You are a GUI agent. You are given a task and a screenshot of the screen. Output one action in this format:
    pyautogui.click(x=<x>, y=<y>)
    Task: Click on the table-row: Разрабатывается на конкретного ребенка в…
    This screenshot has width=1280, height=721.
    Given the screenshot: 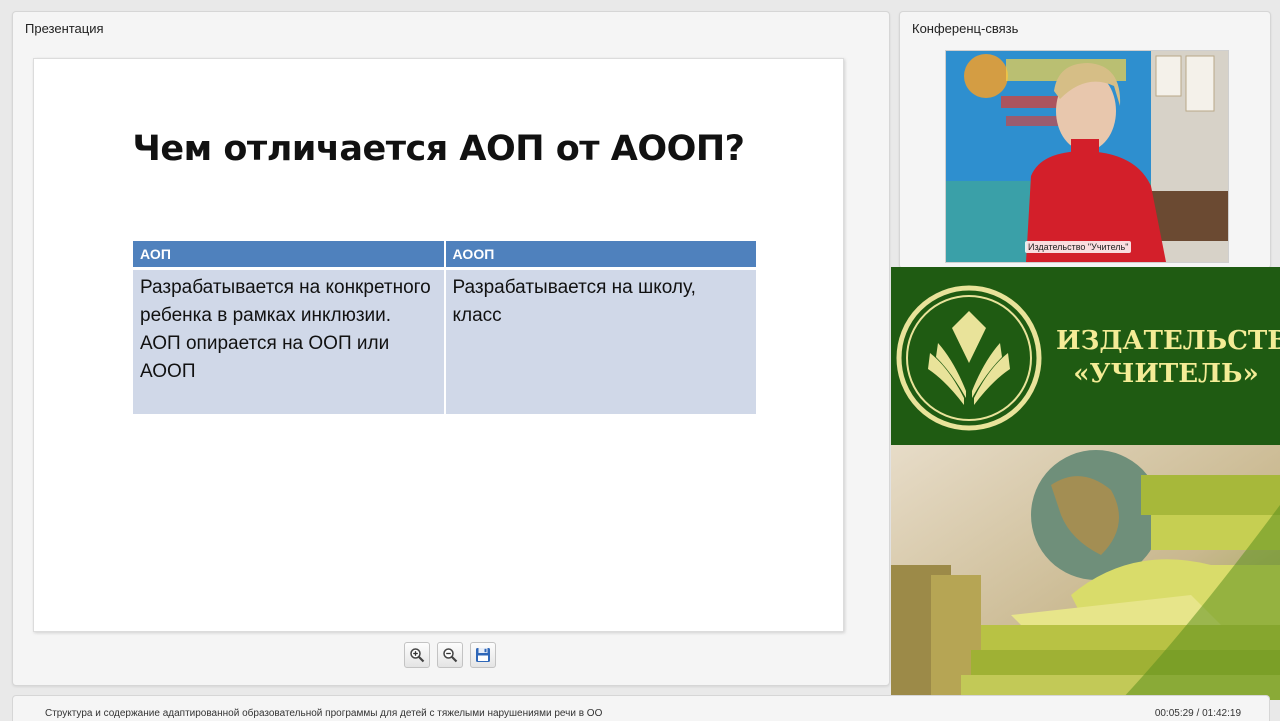 What is the action you would take?
    pyautogui.click(x=444, y=342)
    